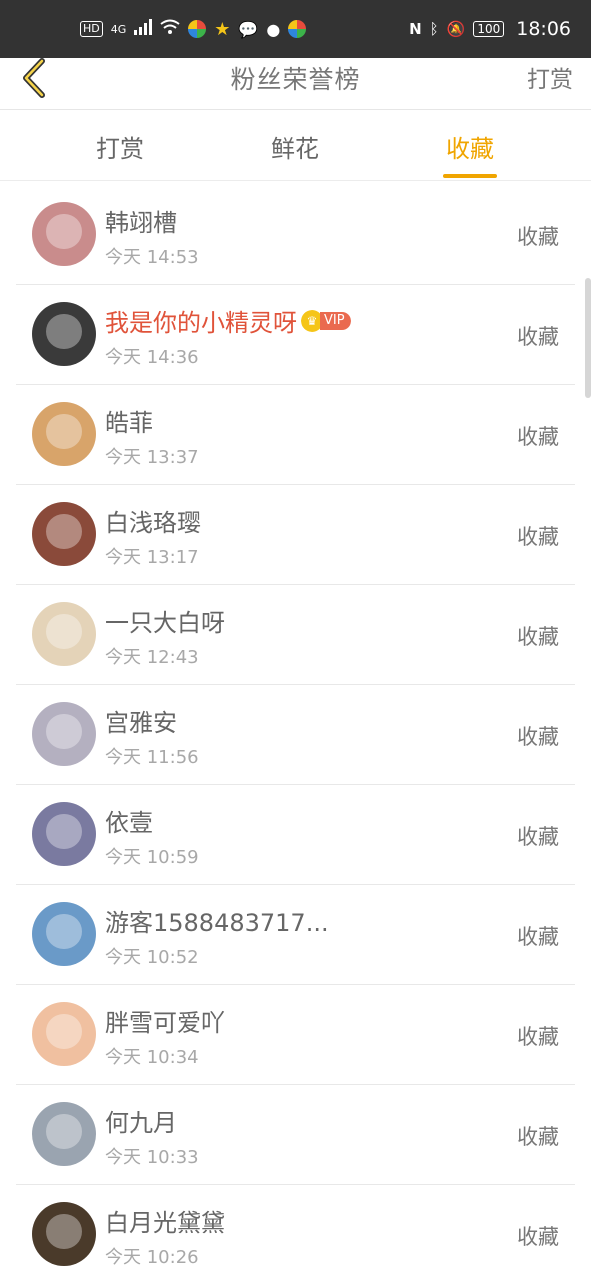  Describe the element at coordinates (153, 523) in the screenshot. I see `user-name-text: 白浅珞璎` at that location.